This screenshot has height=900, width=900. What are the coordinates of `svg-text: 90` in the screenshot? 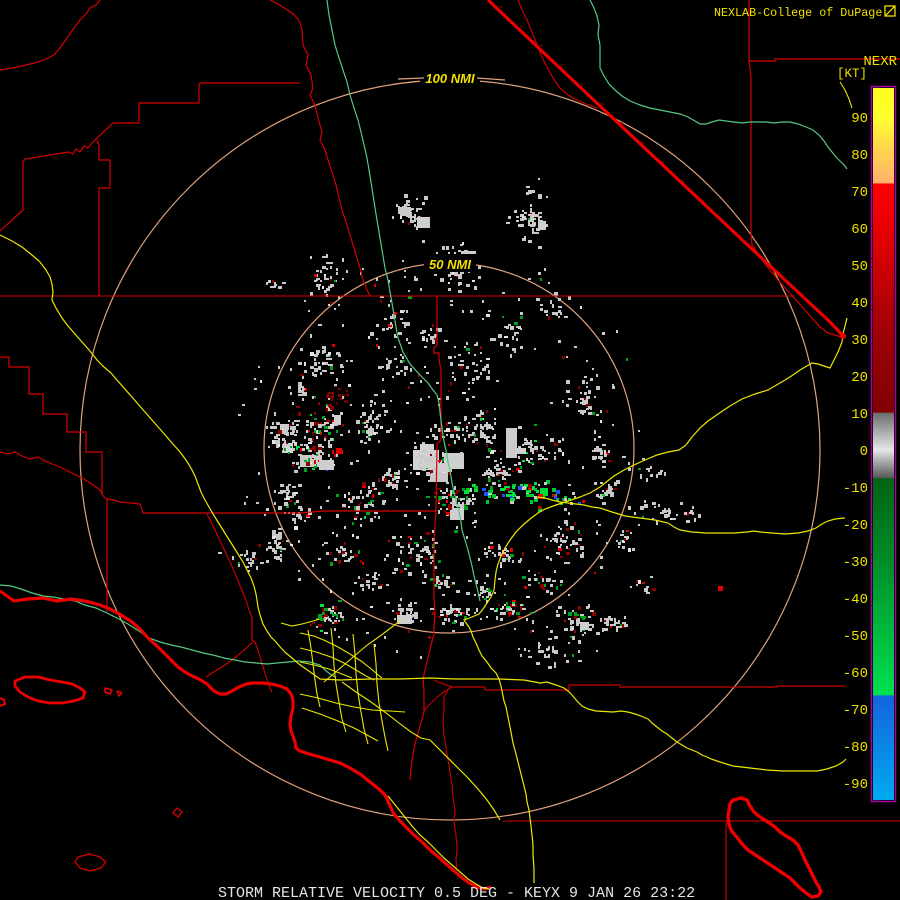 It's located at (859, 119).